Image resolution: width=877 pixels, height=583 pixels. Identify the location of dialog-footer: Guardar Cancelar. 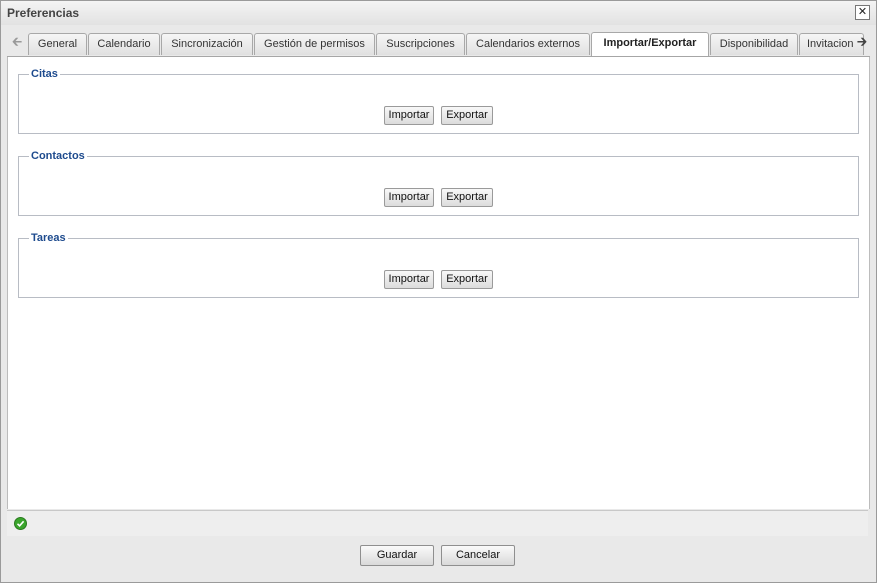
(437, 558).